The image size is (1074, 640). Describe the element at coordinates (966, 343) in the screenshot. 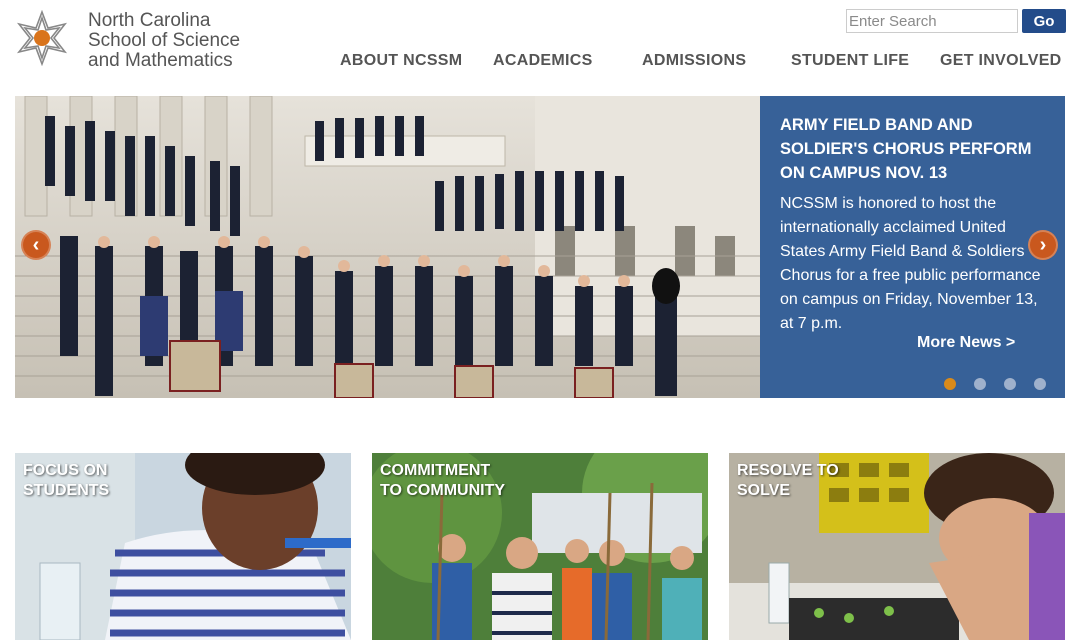

I see `more-news-link: More News >` at that location.